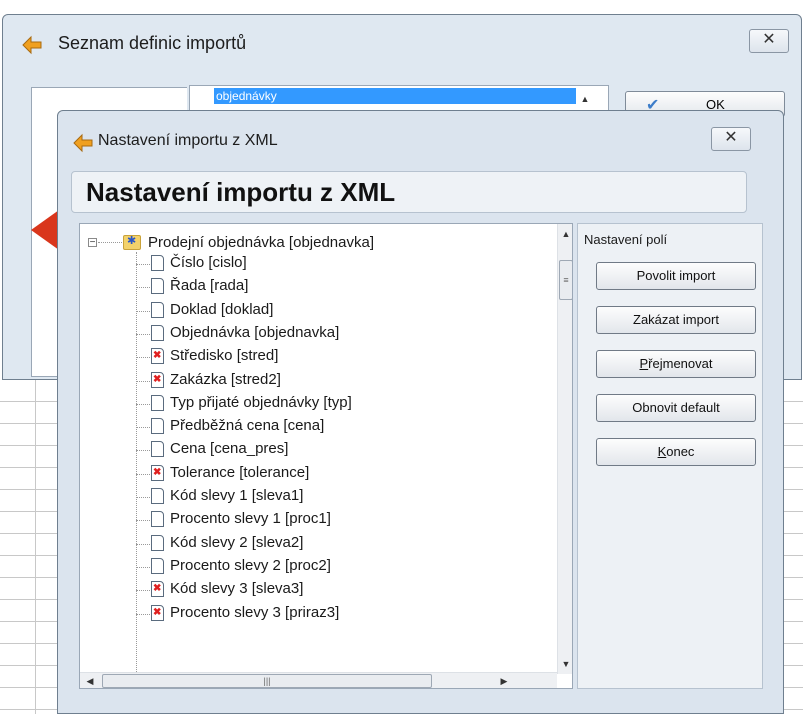 The image size is (803, 714). What do you see at coordinates (237, 542) in the screenshot?
I see `tree-item-label: Kód slevy 2 [sleva2]` at bounding box center [237, 542].